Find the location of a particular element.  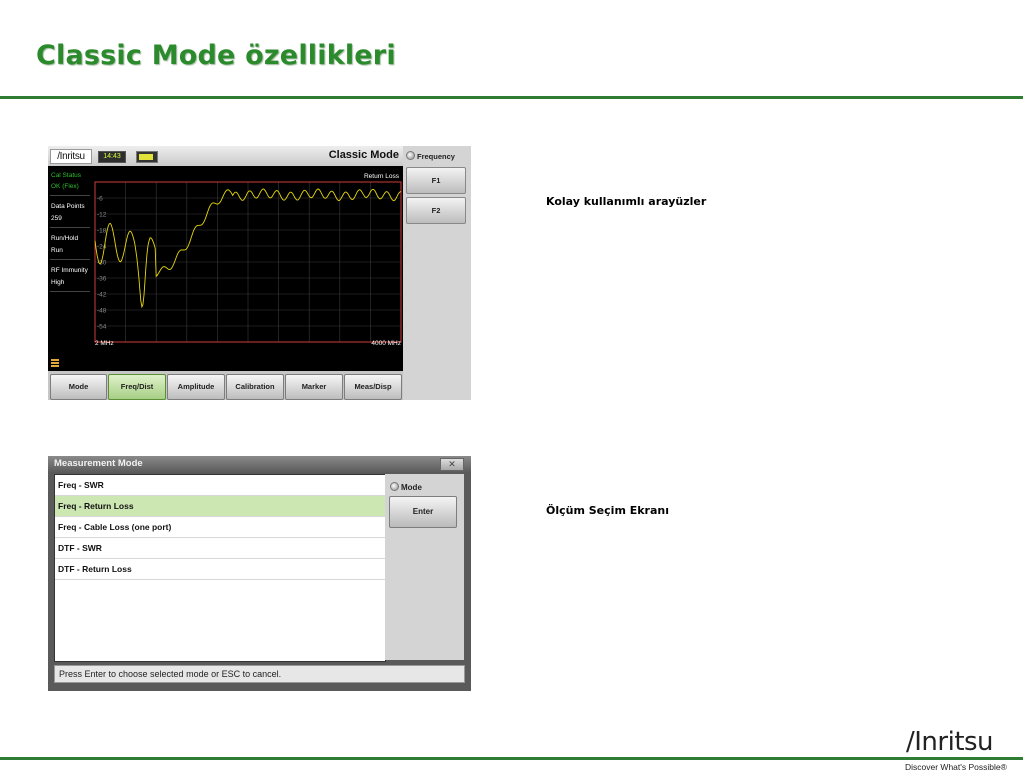

menu-icon is located at coordinates (55, 363).